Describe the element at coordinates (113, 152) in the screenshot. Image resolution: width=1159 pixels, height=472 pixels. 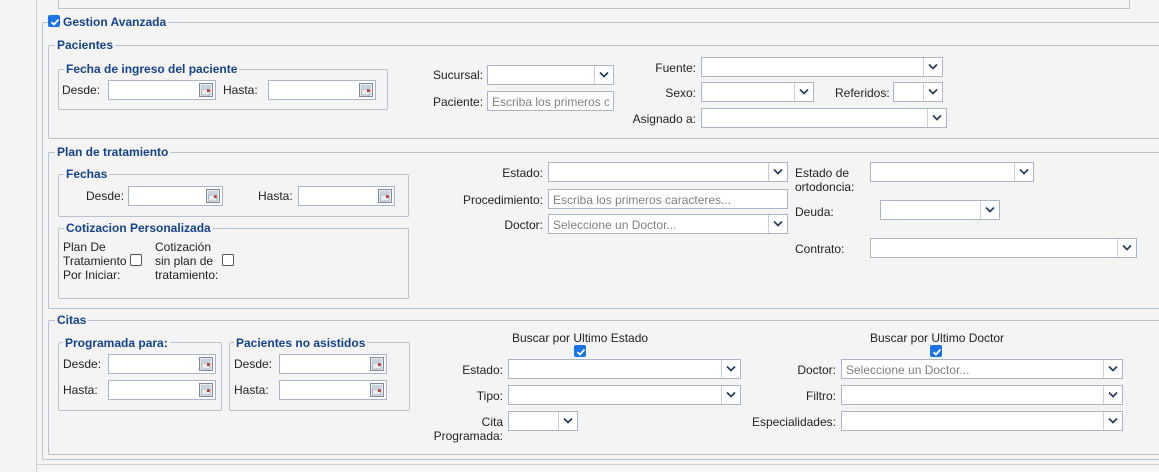
I see `plan-legend: Plan de tratamiento` at that location.